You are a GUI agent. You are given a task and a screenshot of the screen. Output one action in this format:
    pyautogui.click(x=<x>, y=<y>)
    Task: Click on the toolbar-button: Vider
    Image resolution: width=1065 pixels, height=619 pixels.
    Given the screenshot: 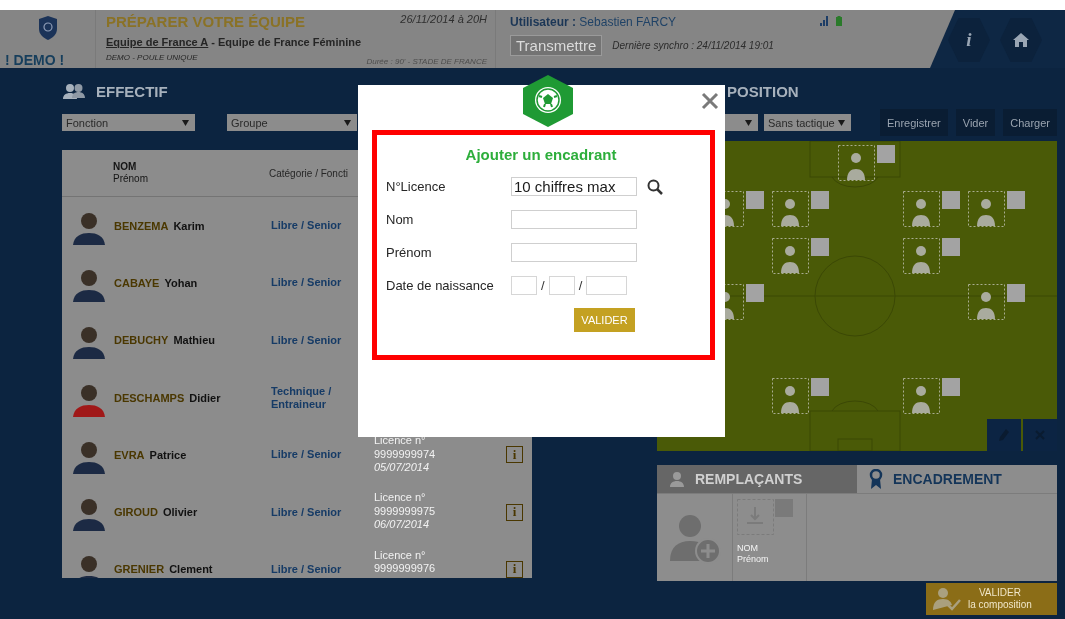 What is the action you would take?
    pyautogui.click(x=975, y=122)
    